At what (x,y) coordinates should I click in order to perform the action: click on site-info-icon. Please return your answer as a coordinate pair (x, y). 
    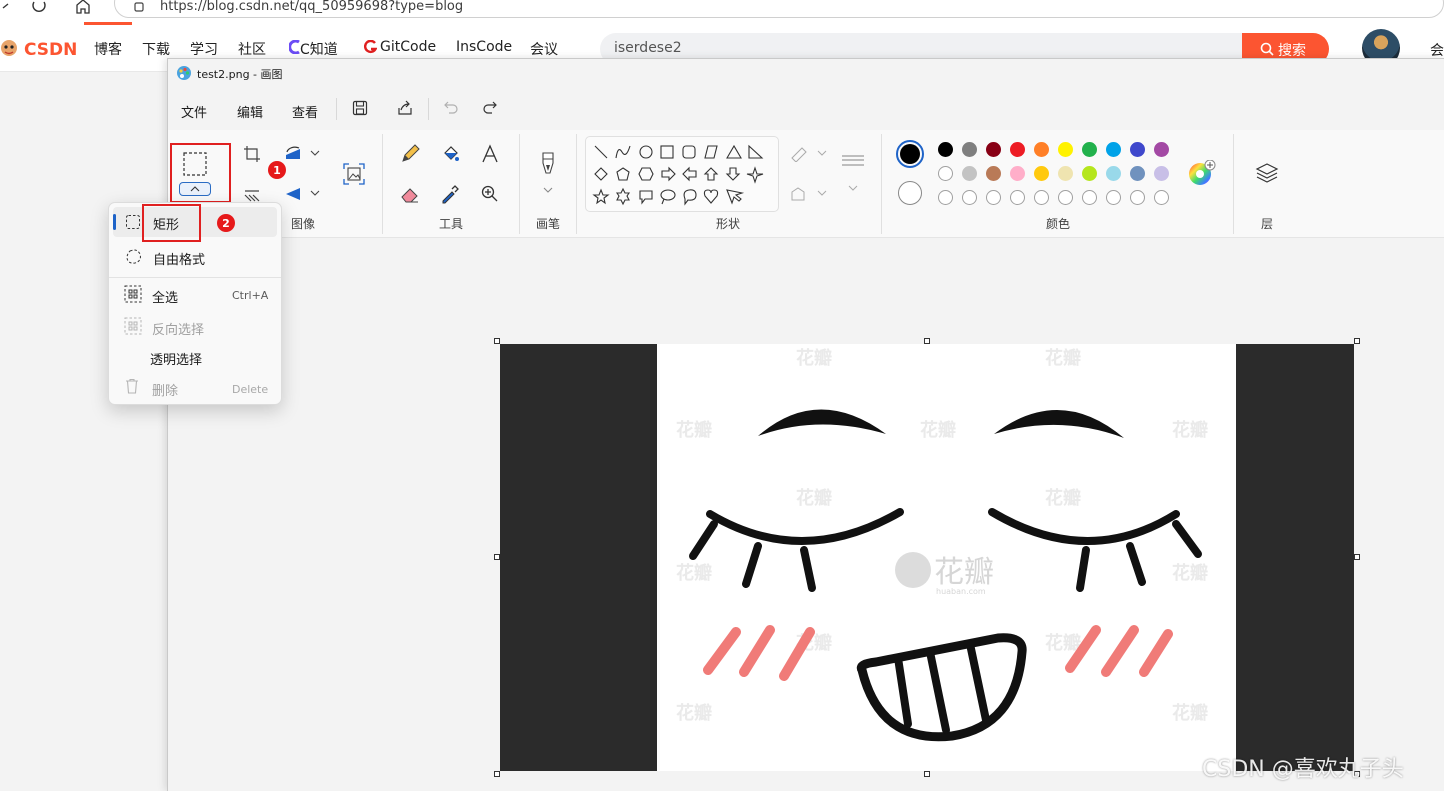
    Looking at the image, I should click on (139, 7).